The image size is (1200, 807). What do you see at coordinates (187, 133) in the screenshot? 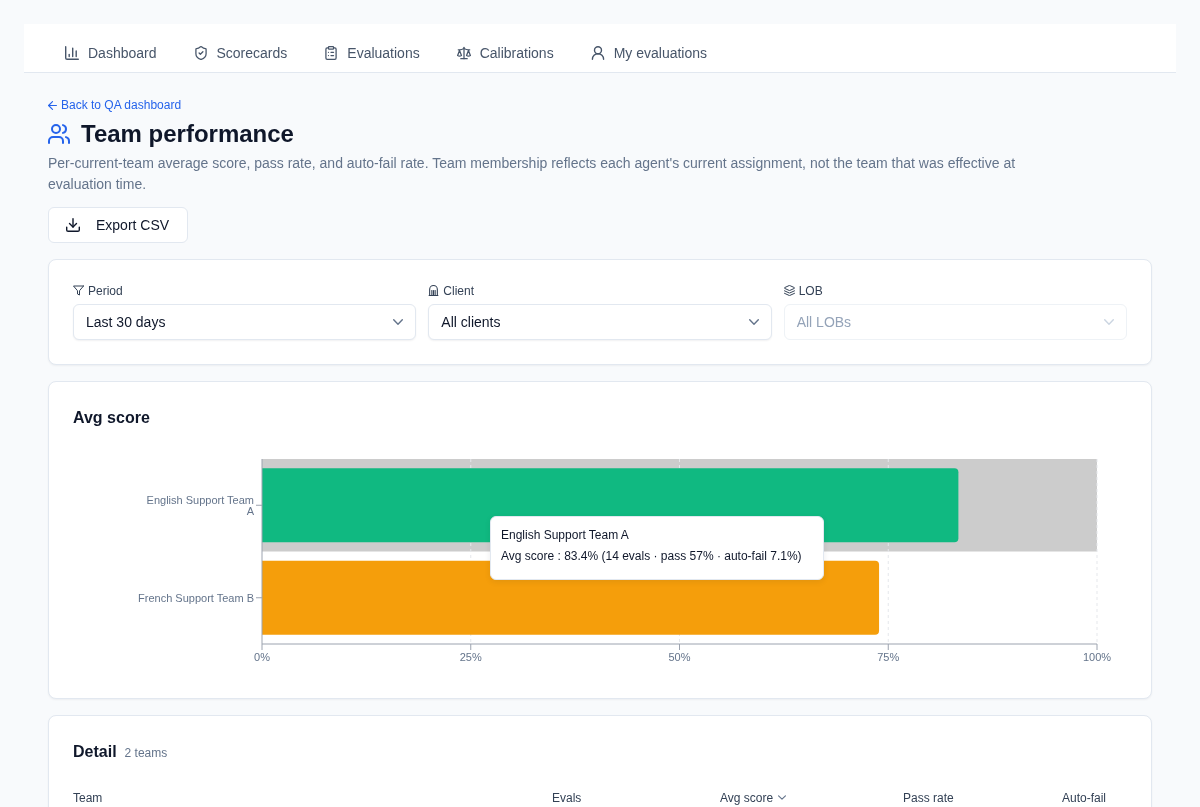
I see `page-title: Team performance` at bounding box center [187, 133].